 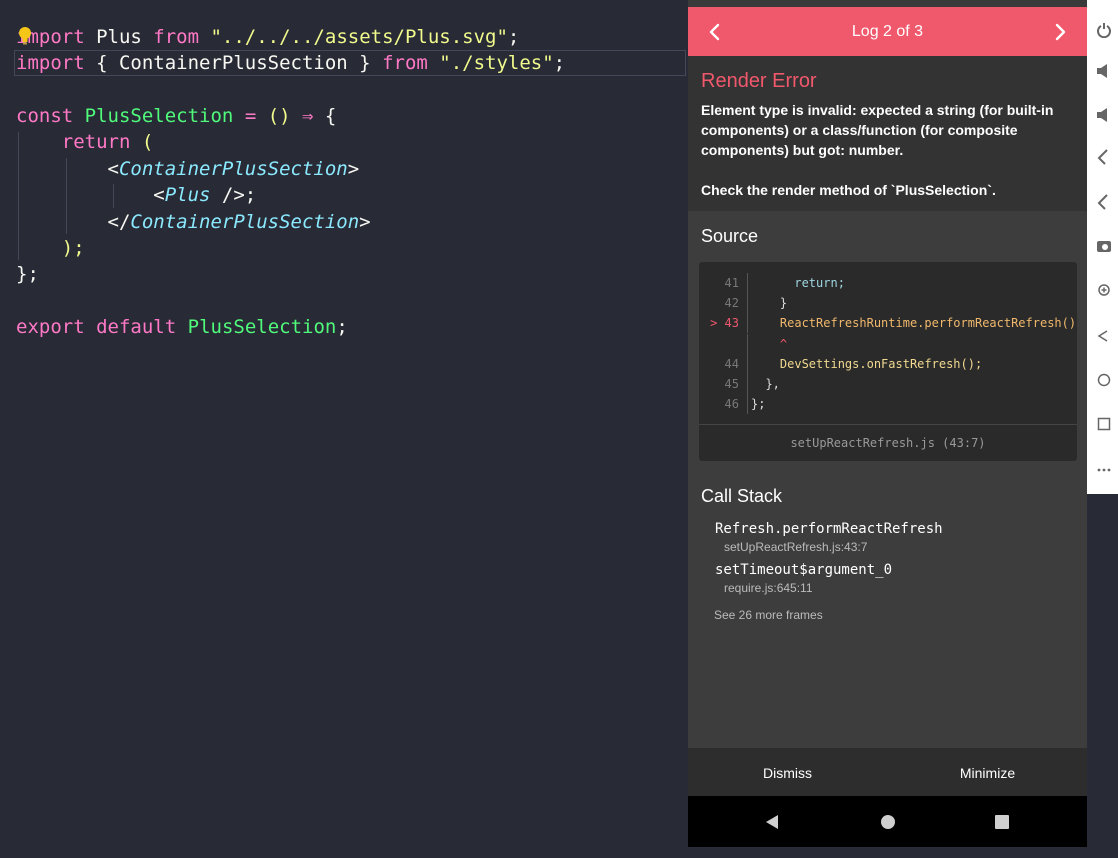 What do you see at coordinates (245, 222) in the screenshot?
I see `code-token: ContainerPlusSection` at bounding box center [245, 222].